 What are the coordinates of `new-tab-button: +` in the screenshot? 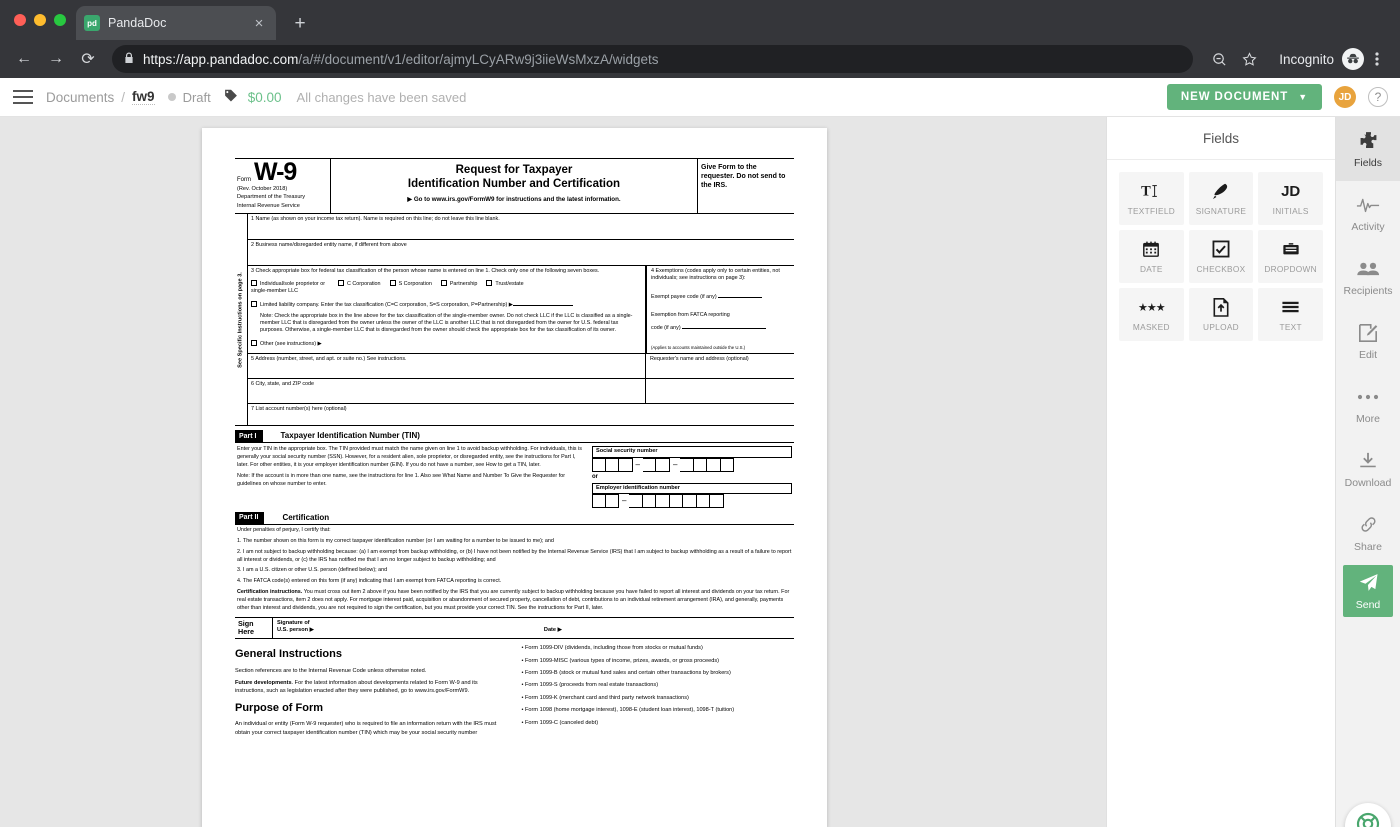 It's located at (300, 23).